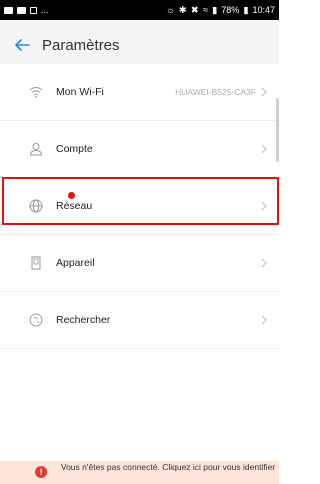  Describe the element at coordinates (80, 92) in the screenshot. I see `list-item-label: Mon Wi-Fi` at that location.